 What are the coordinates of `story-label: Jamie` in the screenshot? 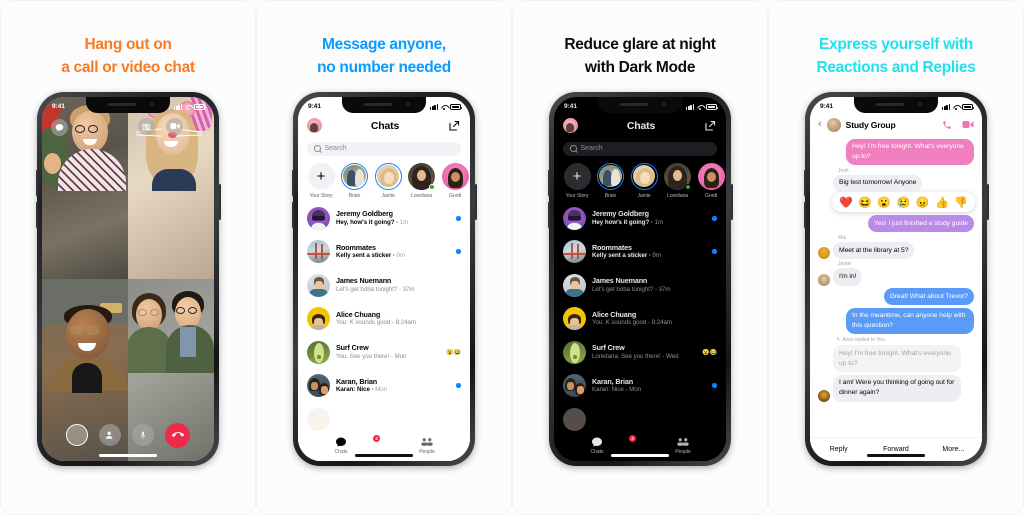 It's located at (388, 195).